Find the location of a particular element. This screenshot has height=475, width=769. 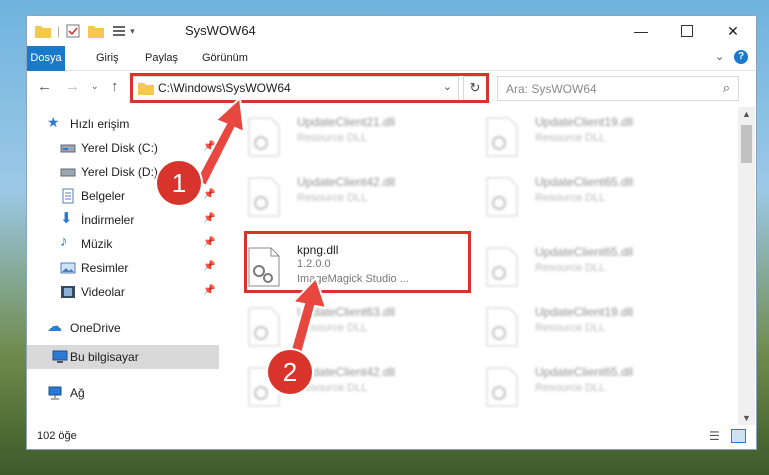

quick-access-toolbar: | ▾ is located at coordinates (85, 31).